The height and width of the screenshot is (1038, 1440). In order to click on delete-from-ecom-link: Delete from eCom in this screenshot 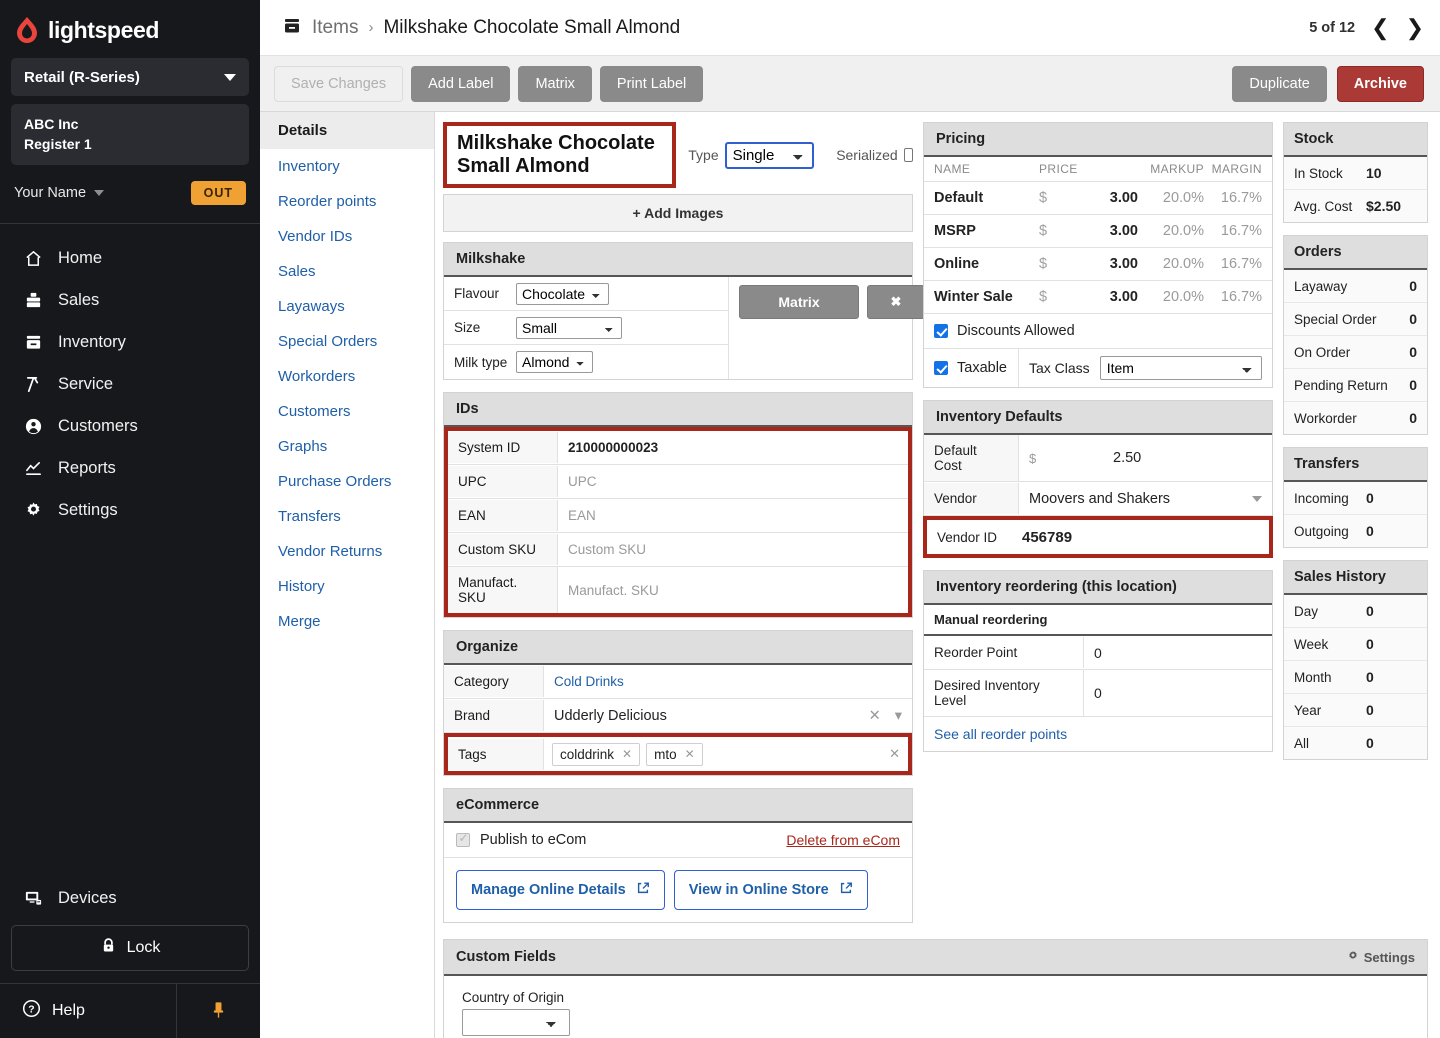, I will do `click(843, 840)`.